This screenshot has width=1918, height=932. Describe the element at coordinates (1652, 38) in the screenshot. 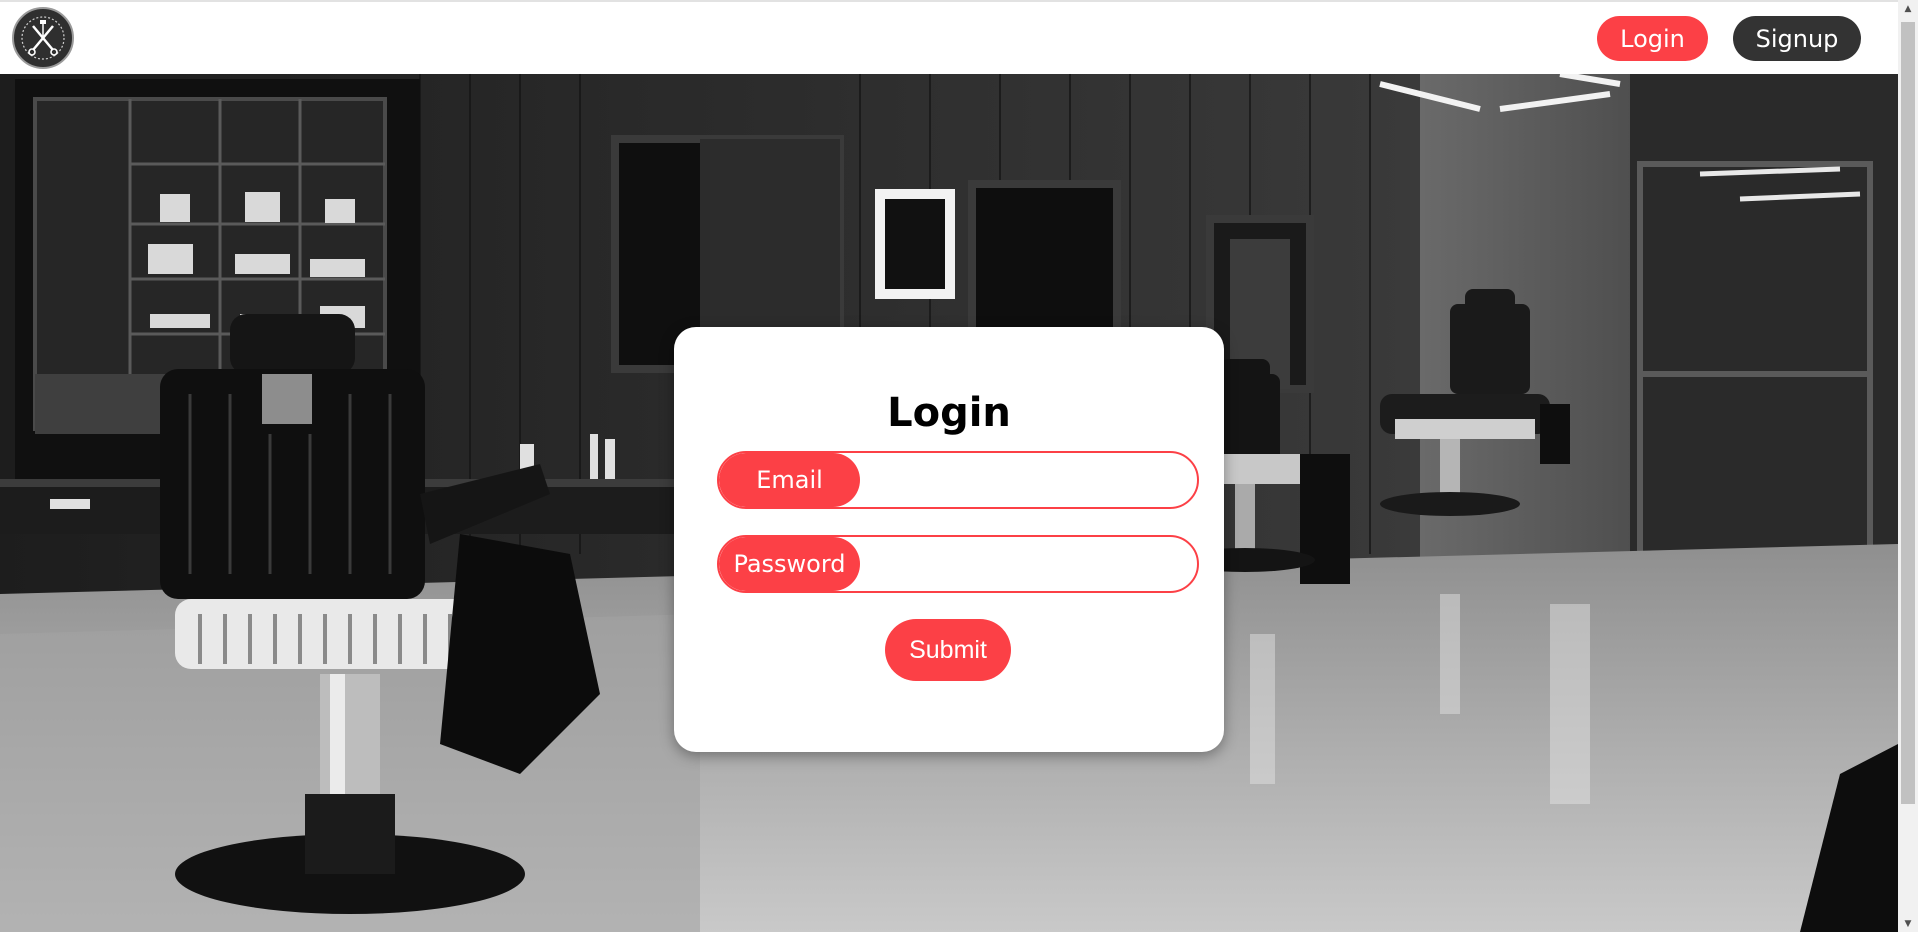

I see `nav-login-button: Login` at that location.